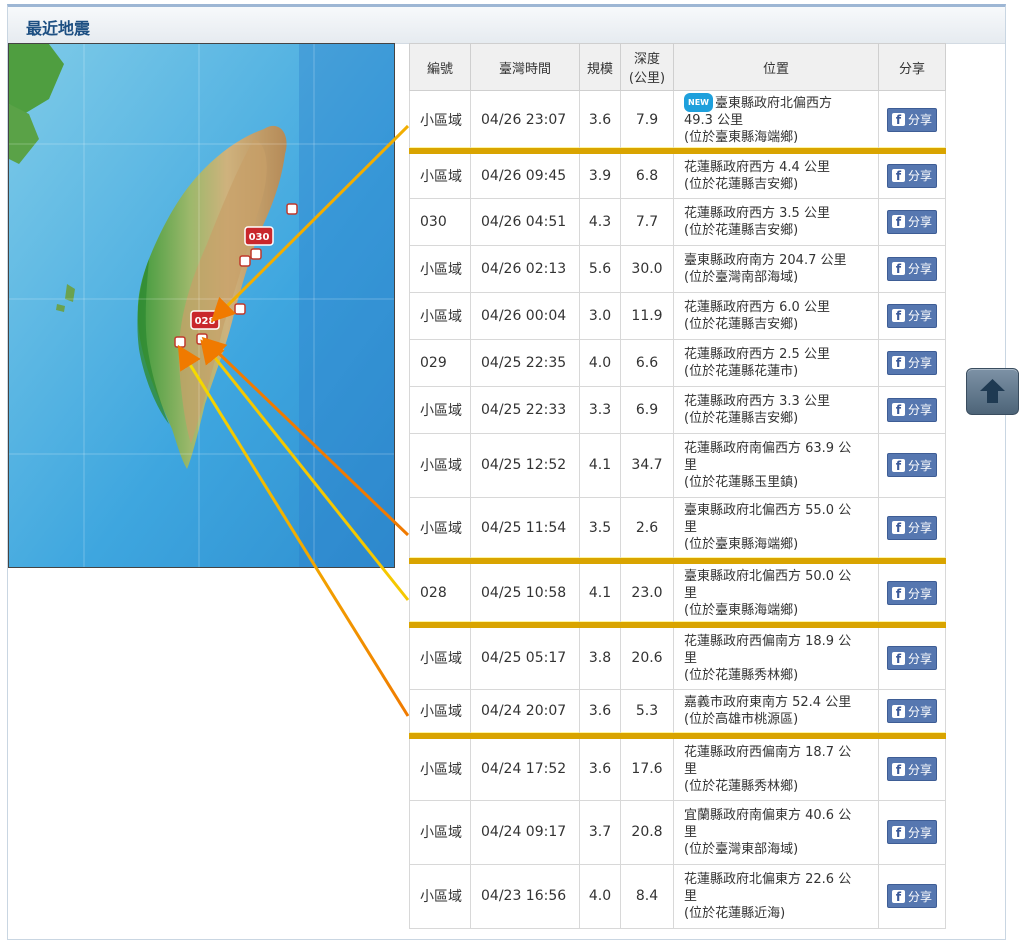 This screenshot has width=1024, height=940. Describe the element at coordinates (776, 122) in the screenshot. I see `cell-location: NEW 臺東縣政府北偏西方 49.3 公里 (位於臺東縣海端鄉)` at that location.